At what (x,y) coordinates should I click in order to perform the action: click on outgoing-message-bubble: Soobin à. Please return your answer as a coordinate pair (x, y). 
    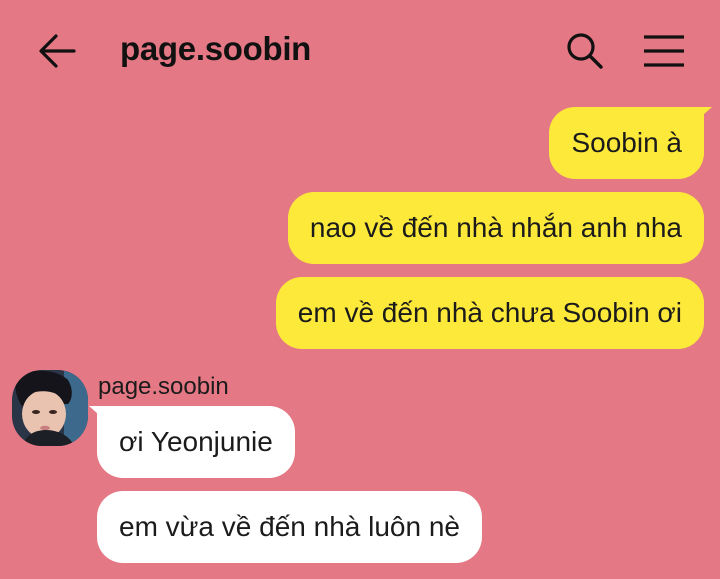
    Looking at the image, I should click on (630, 143).